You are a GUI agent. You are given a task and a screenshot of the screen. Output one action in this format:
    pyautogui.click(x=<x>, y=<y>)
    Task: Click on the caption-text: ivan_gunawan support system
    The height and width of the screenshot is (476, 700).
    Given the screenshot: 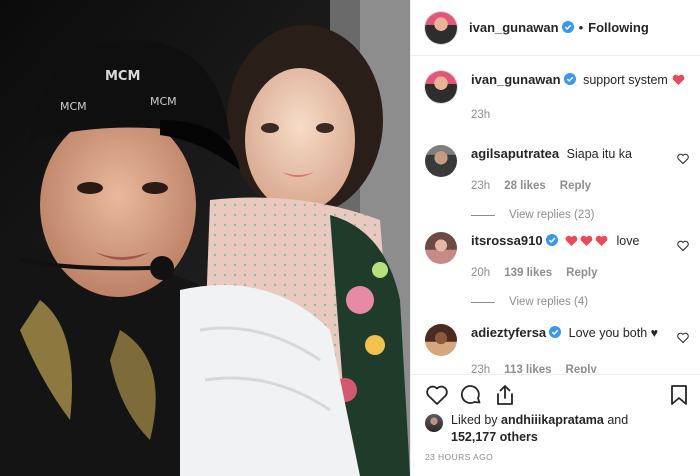 What is the action you would take?
    pyautogui.click(x=583, y=87)
    